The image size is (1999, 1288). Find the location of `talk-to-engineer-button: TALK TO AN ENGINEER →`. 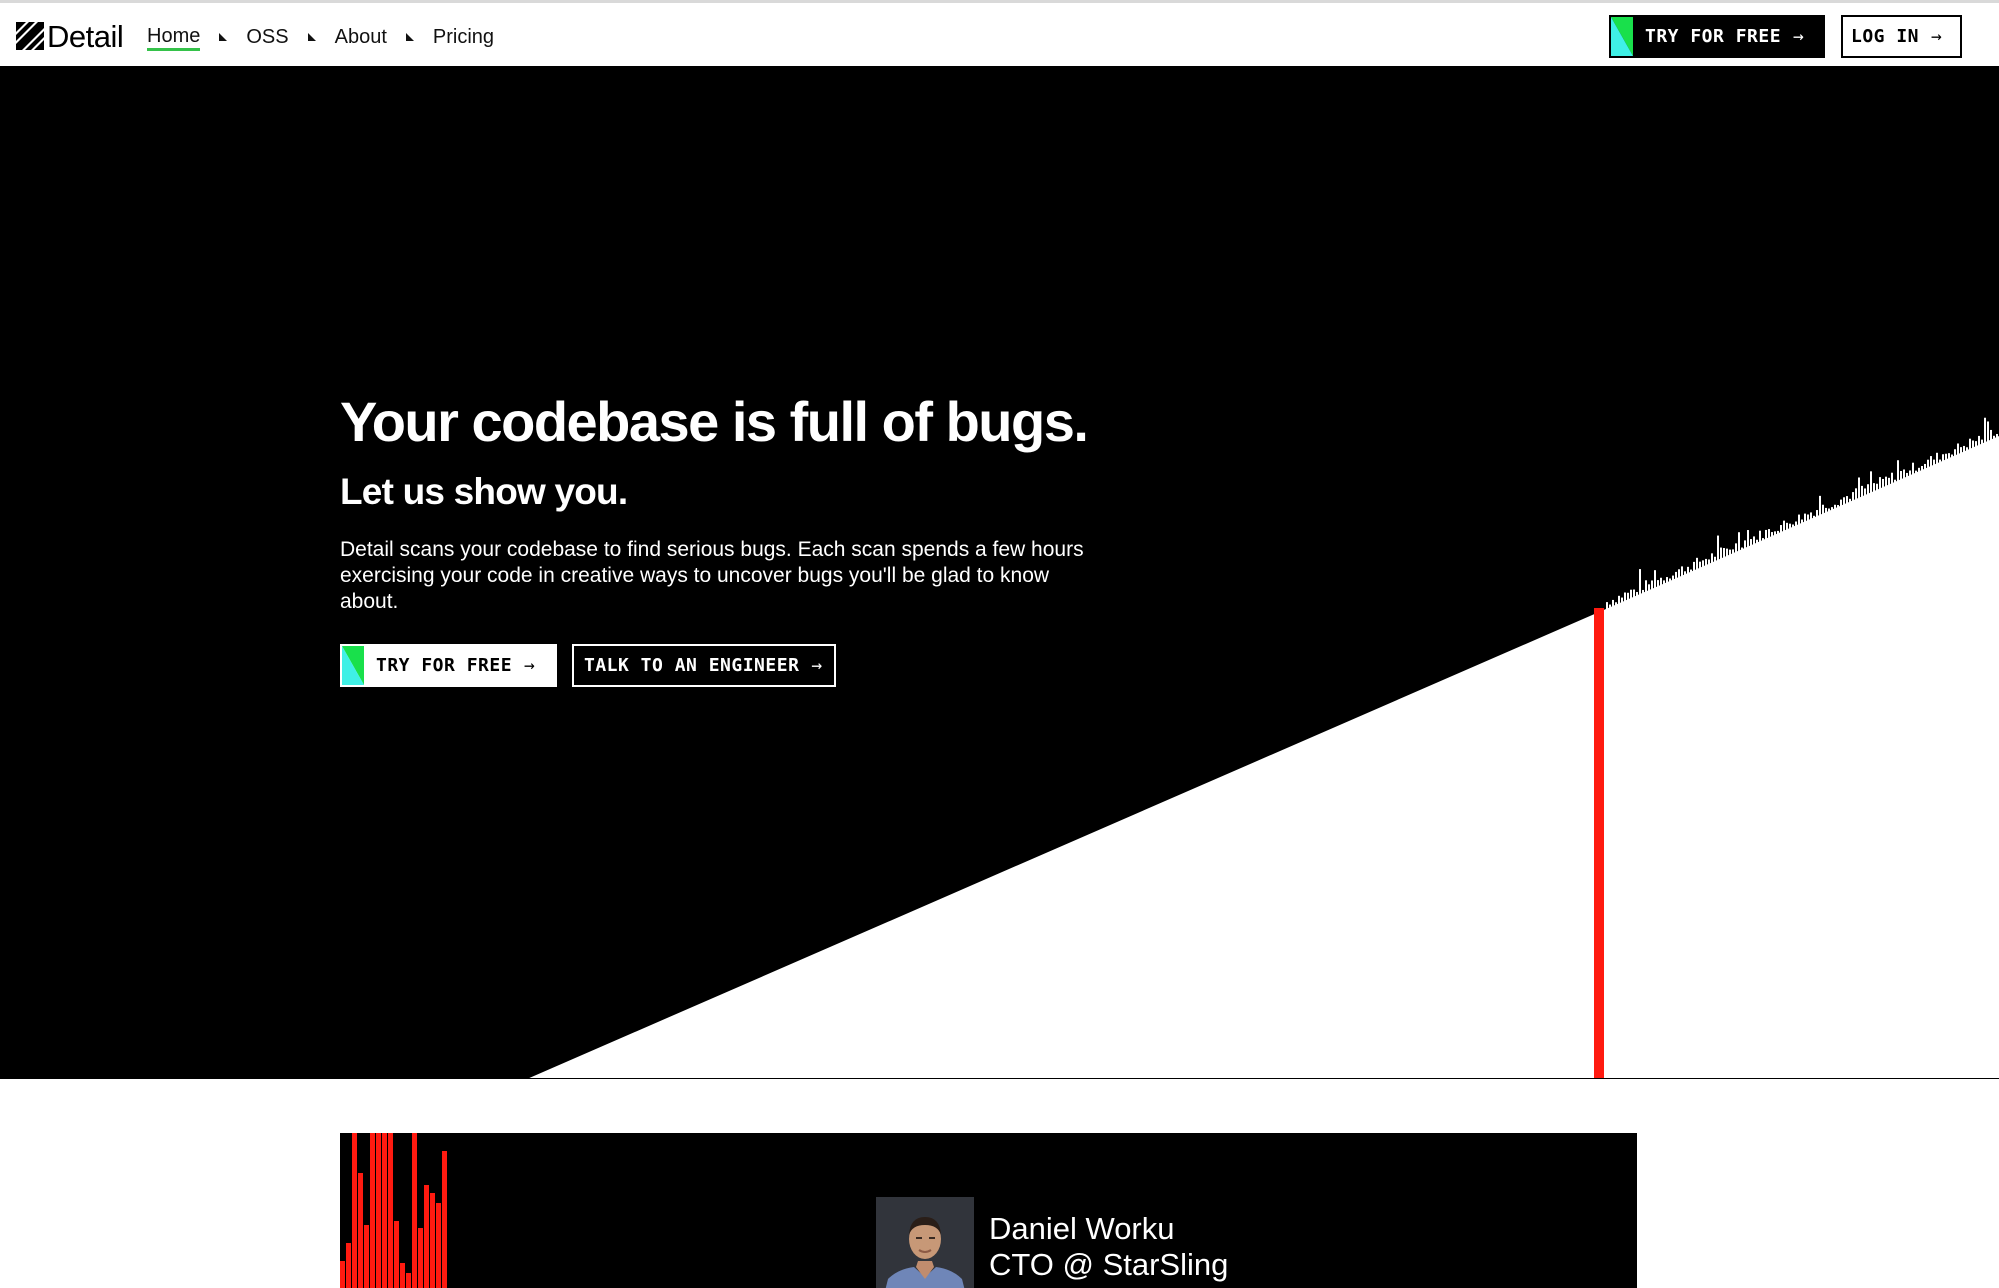

talk-to-engineer-button: TALK TO AN ENGINEER → is located at coordinates (704, 665).